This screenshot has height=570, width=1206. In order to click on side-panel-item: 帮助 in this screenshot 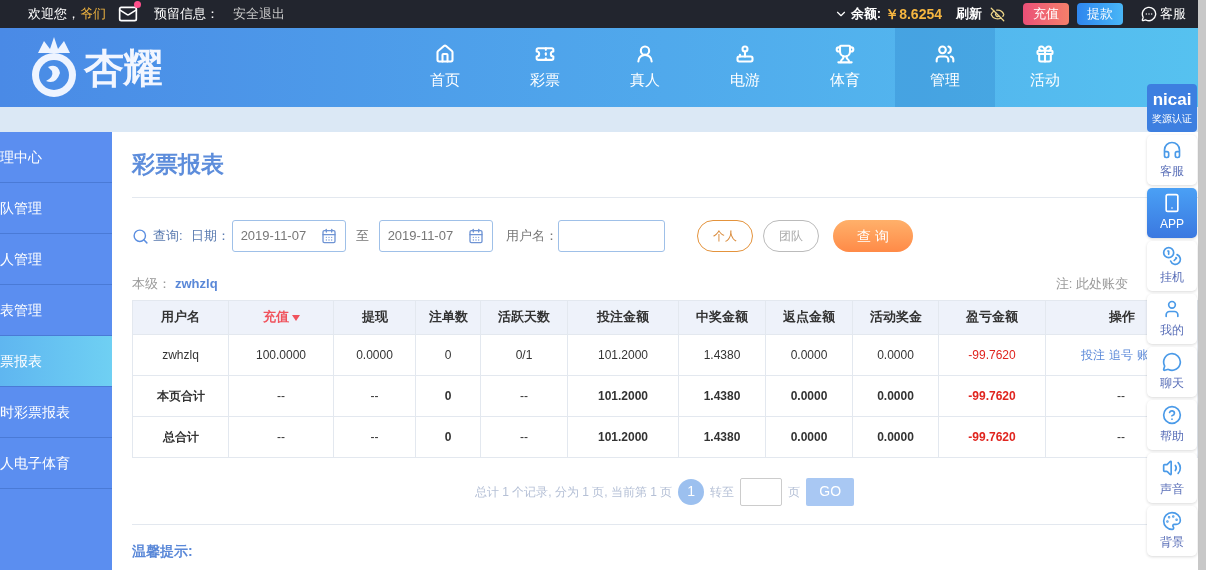, I will do `click(1172, 425)`.